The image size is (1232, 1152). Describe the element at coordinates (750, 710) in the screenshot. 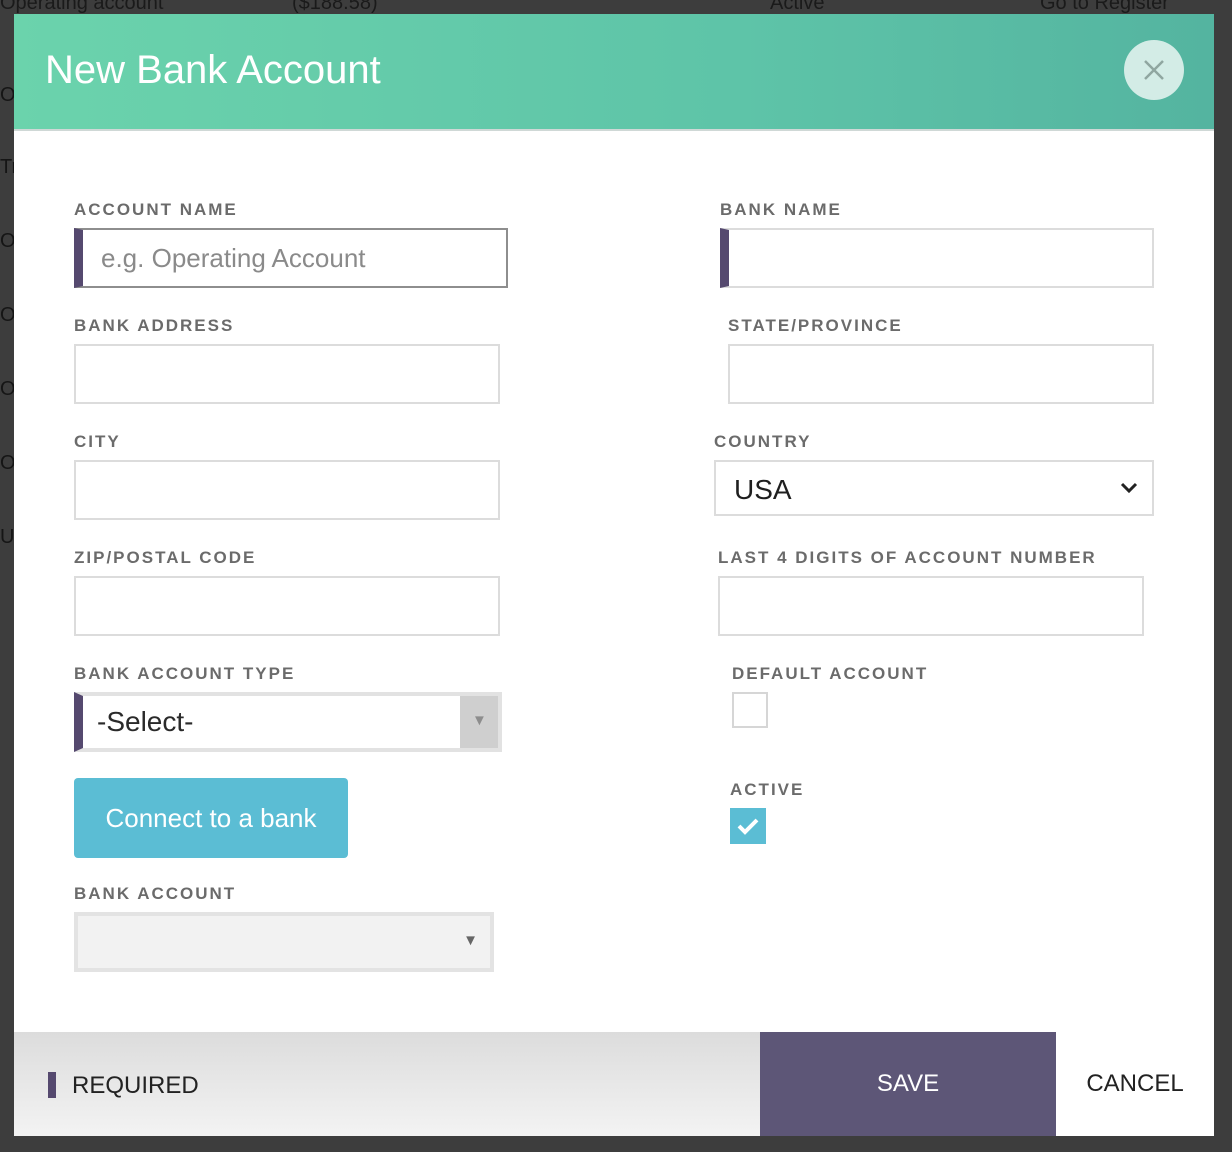

I see `default-account-checkbox` at that location.